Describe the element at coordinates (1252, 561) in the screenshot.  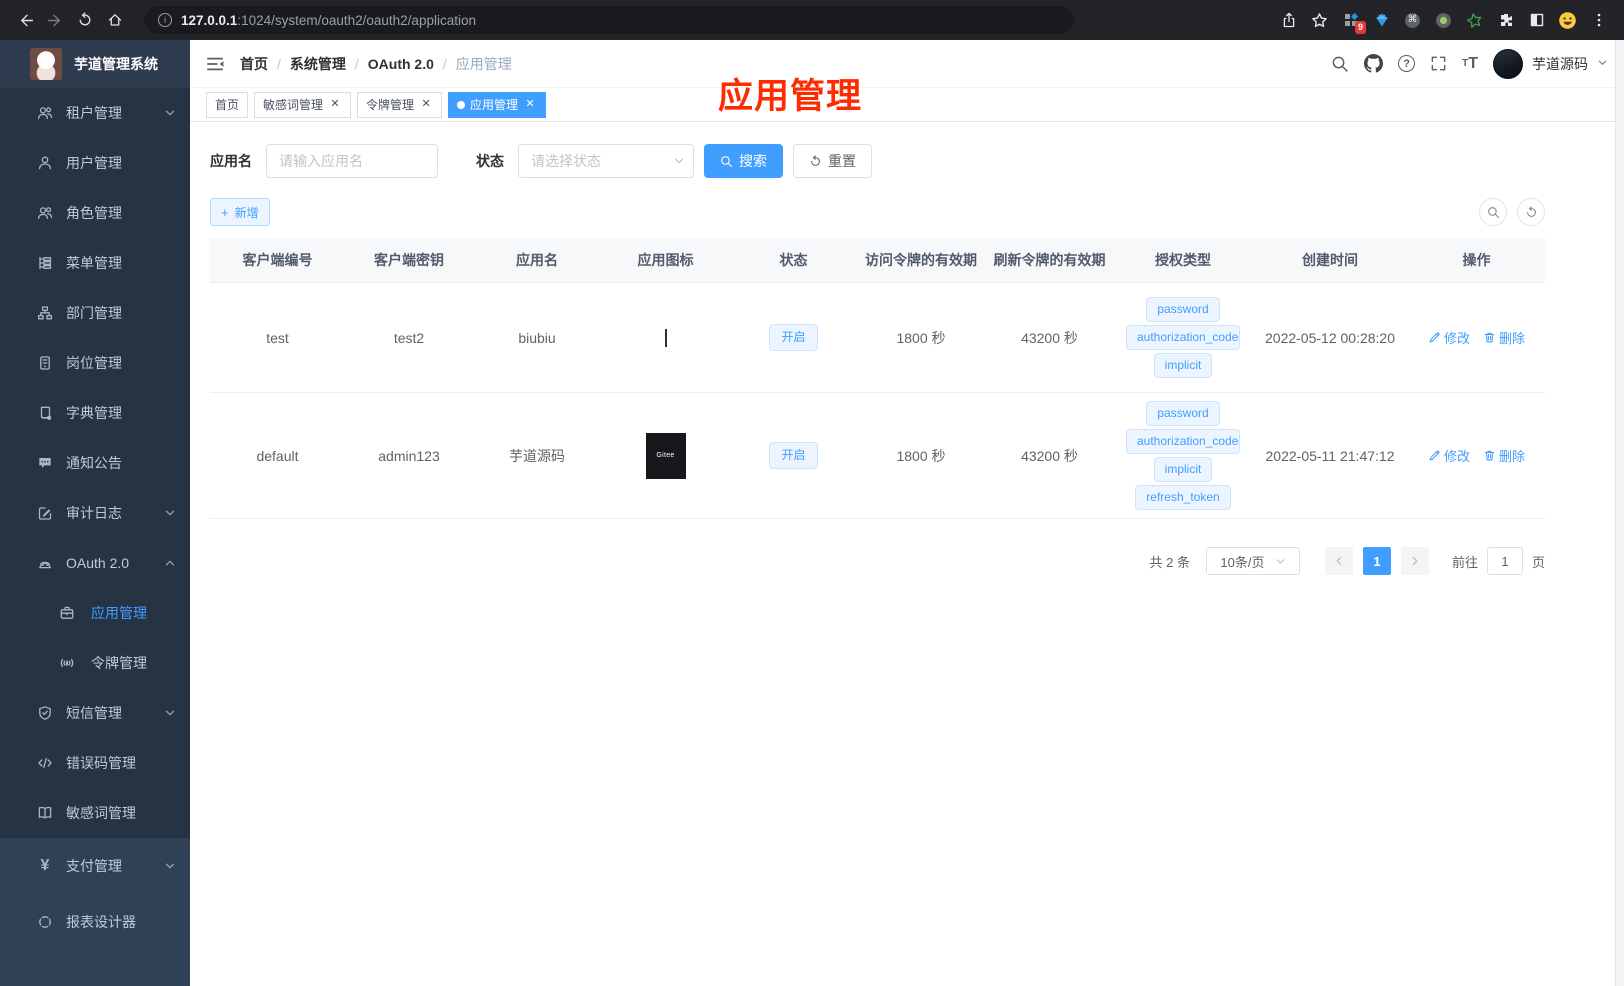
I see `page-size-select: 10条/页` at that location.